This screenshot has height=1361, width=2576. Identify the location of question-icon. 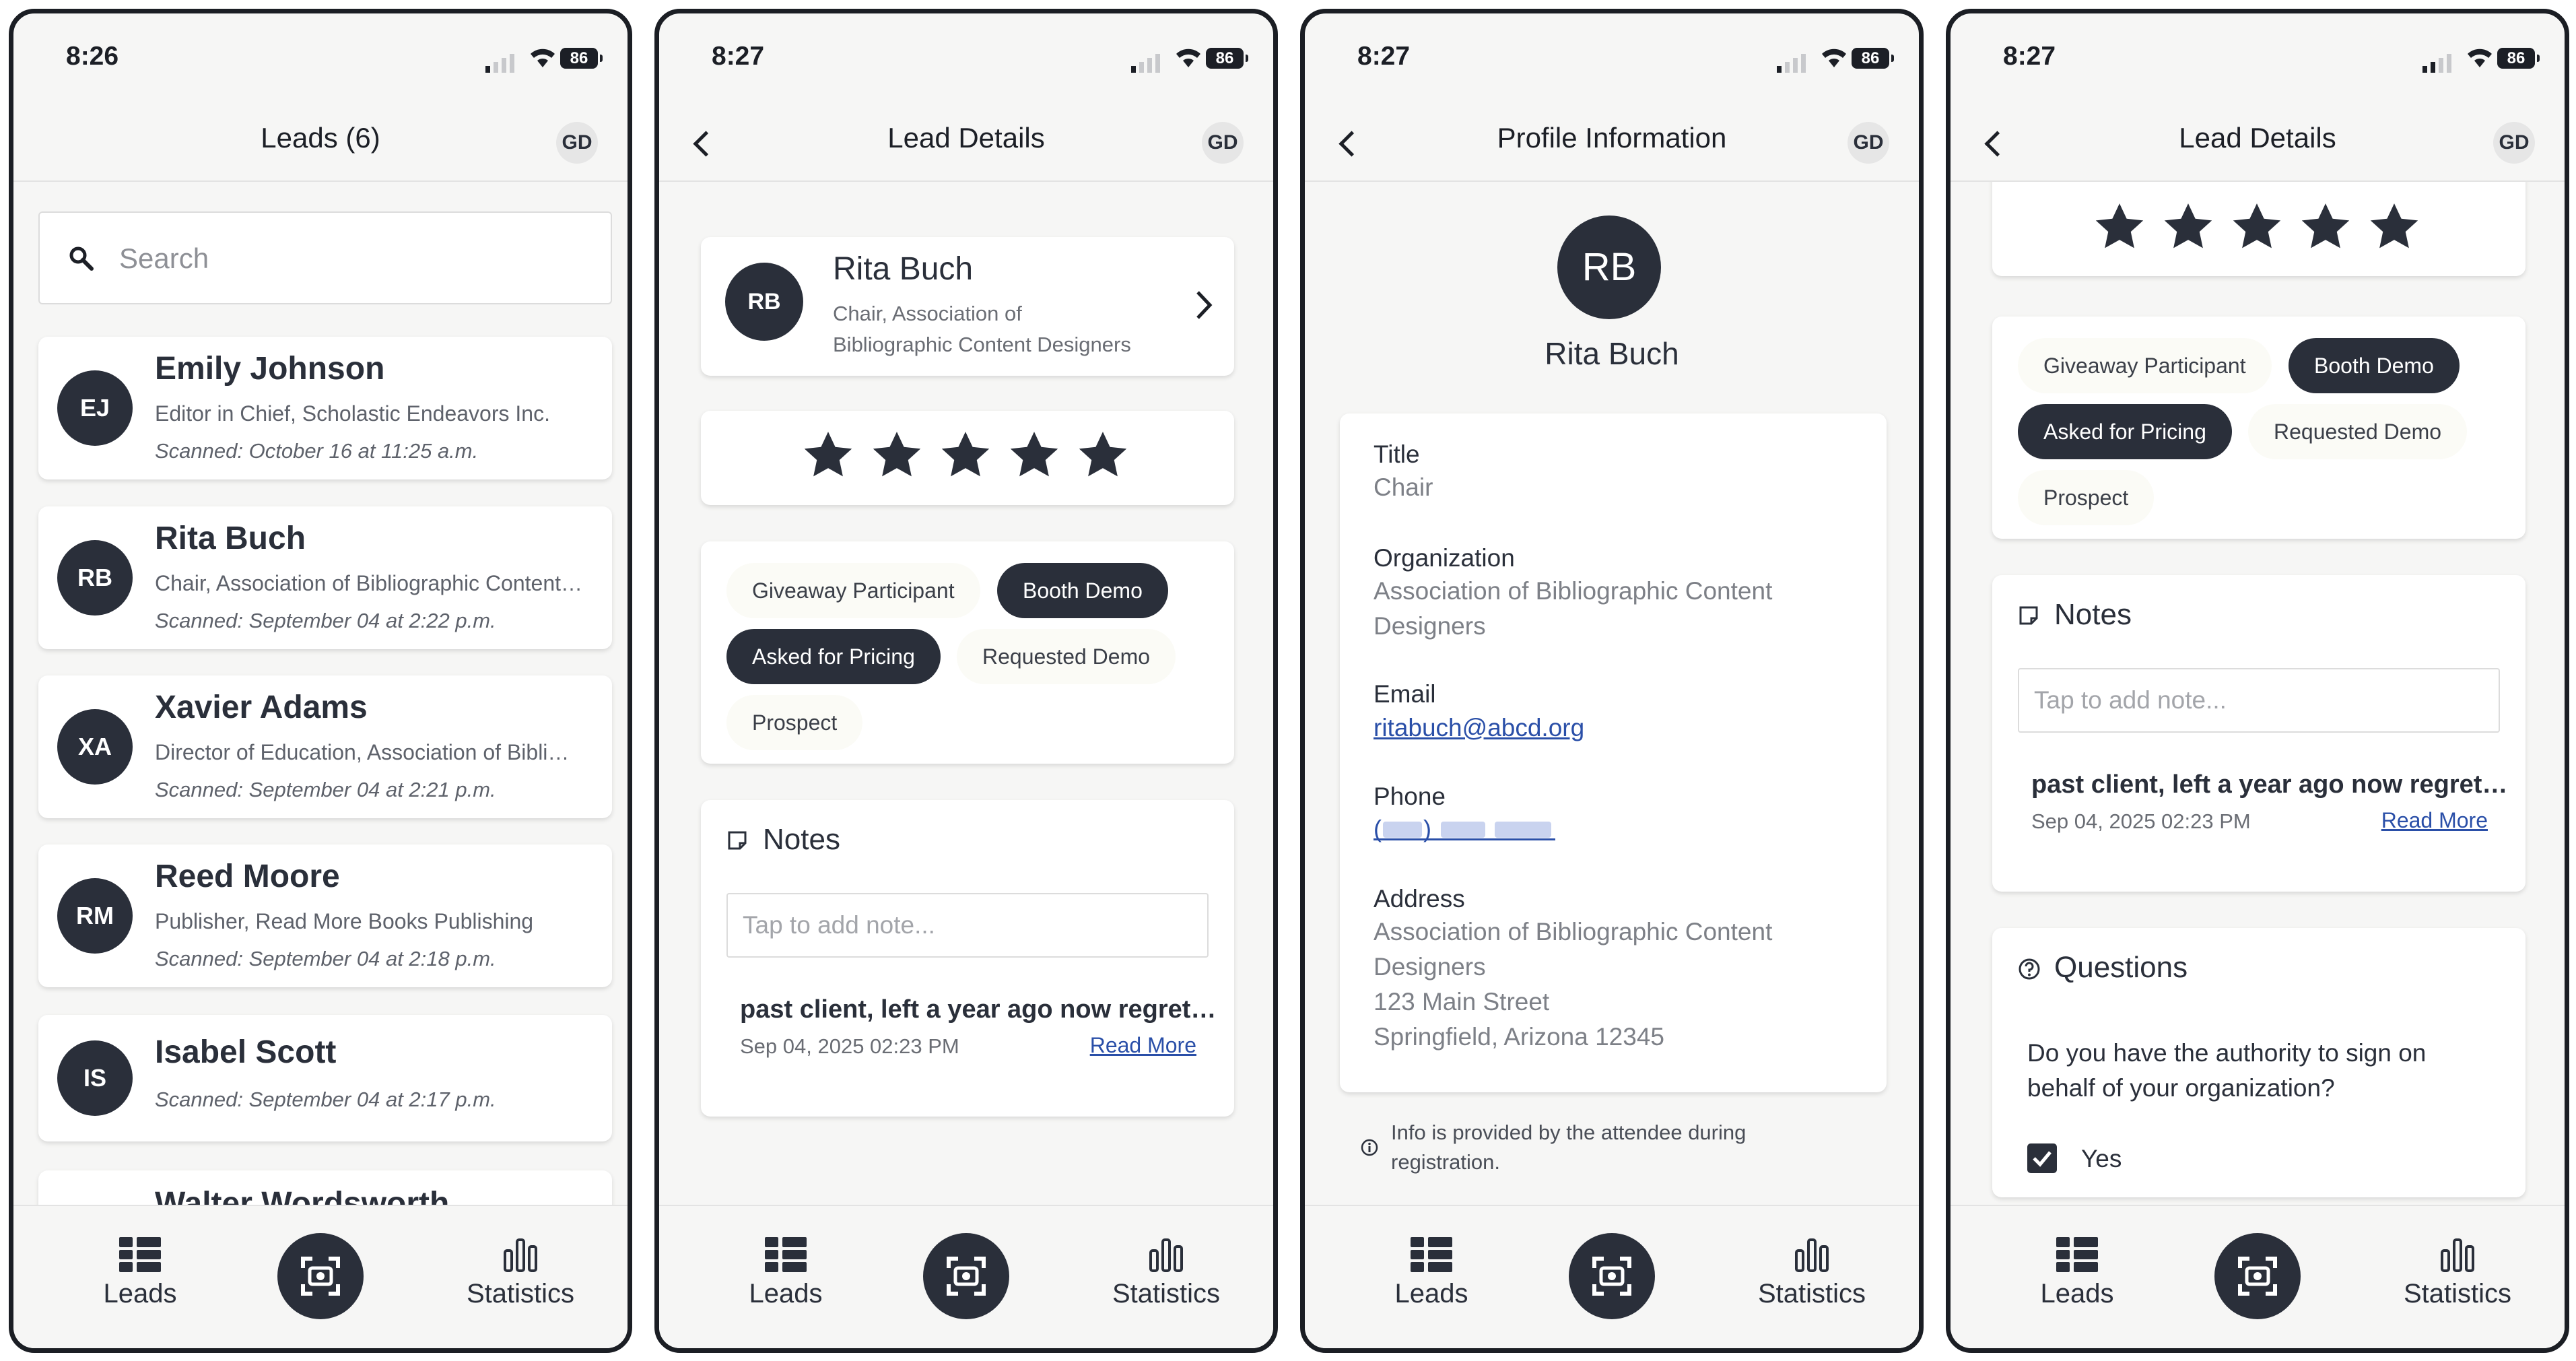
(2030, 969).